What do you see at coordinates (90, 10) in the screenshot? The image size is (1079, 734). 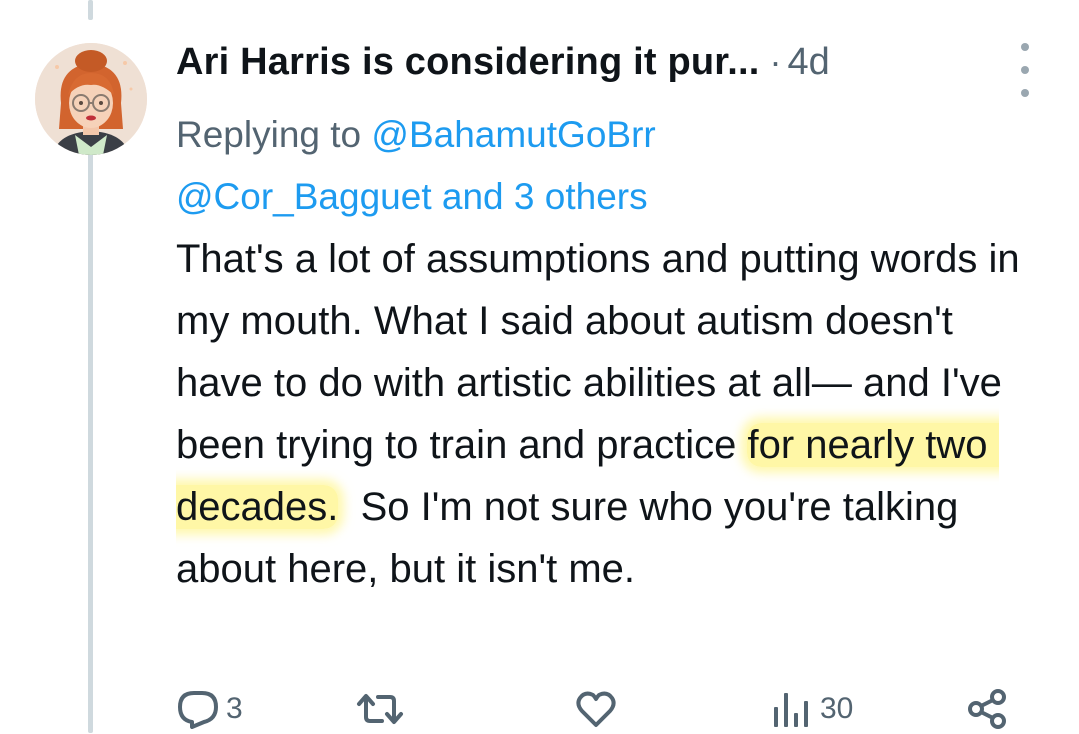 I see `thread-line-top` at bounding box center [90, 10].